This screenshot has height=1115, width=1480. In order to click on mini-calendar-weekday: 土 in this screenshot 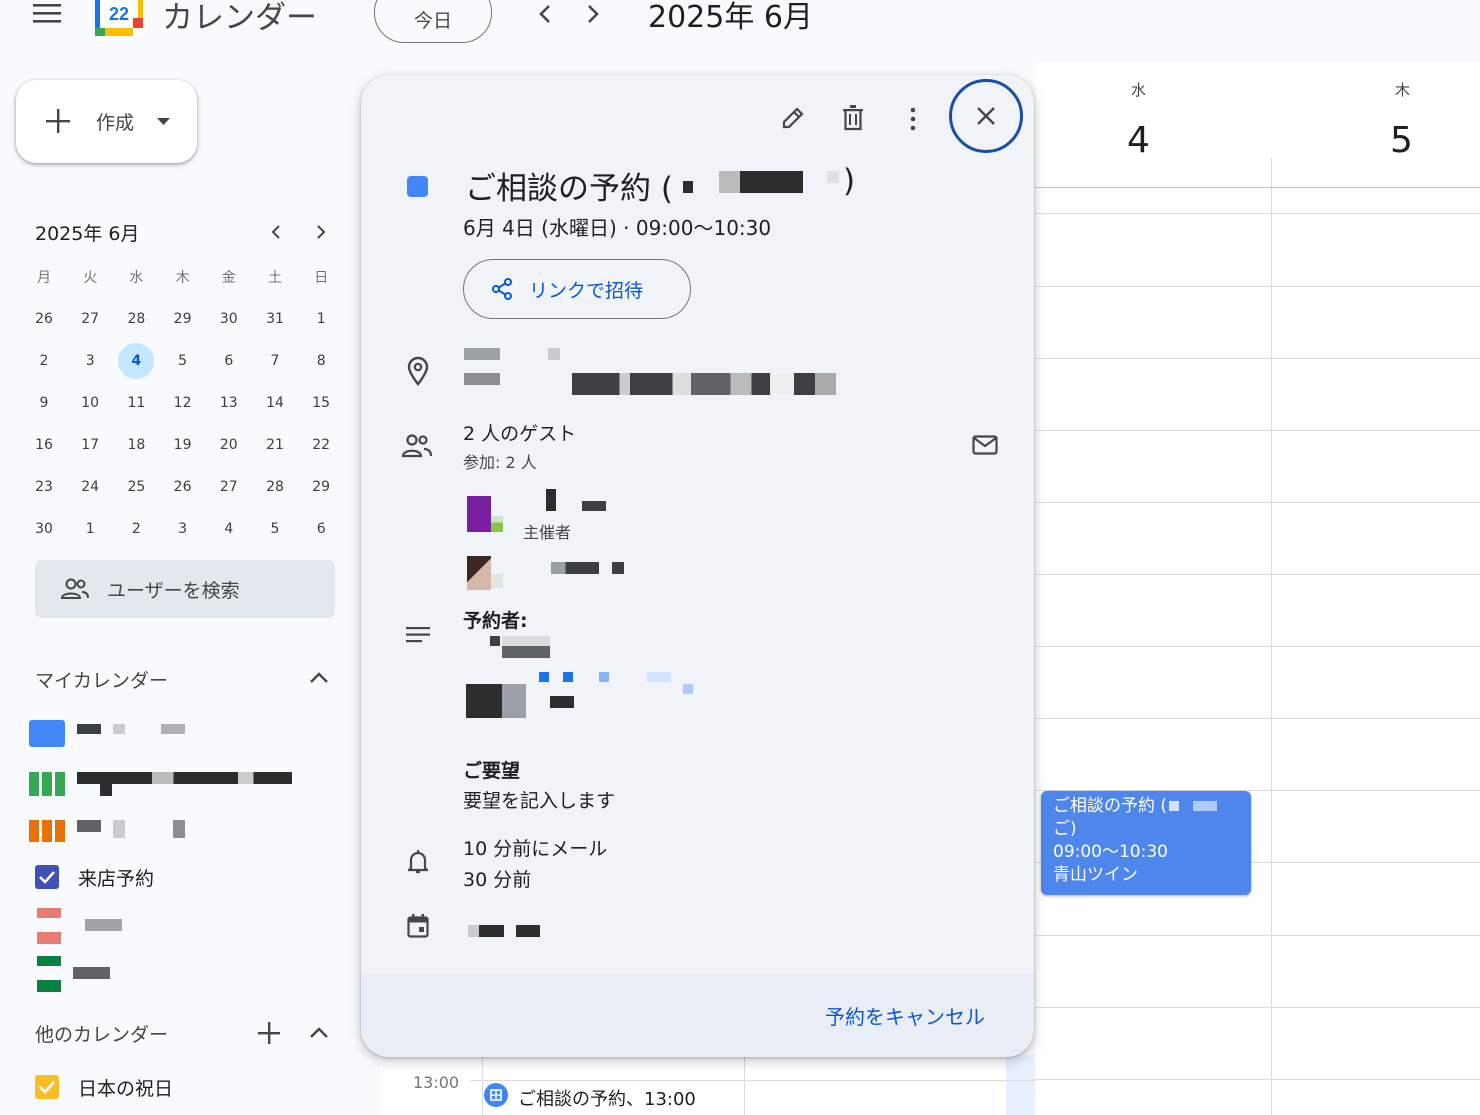, I will do `click(275, 278)`.